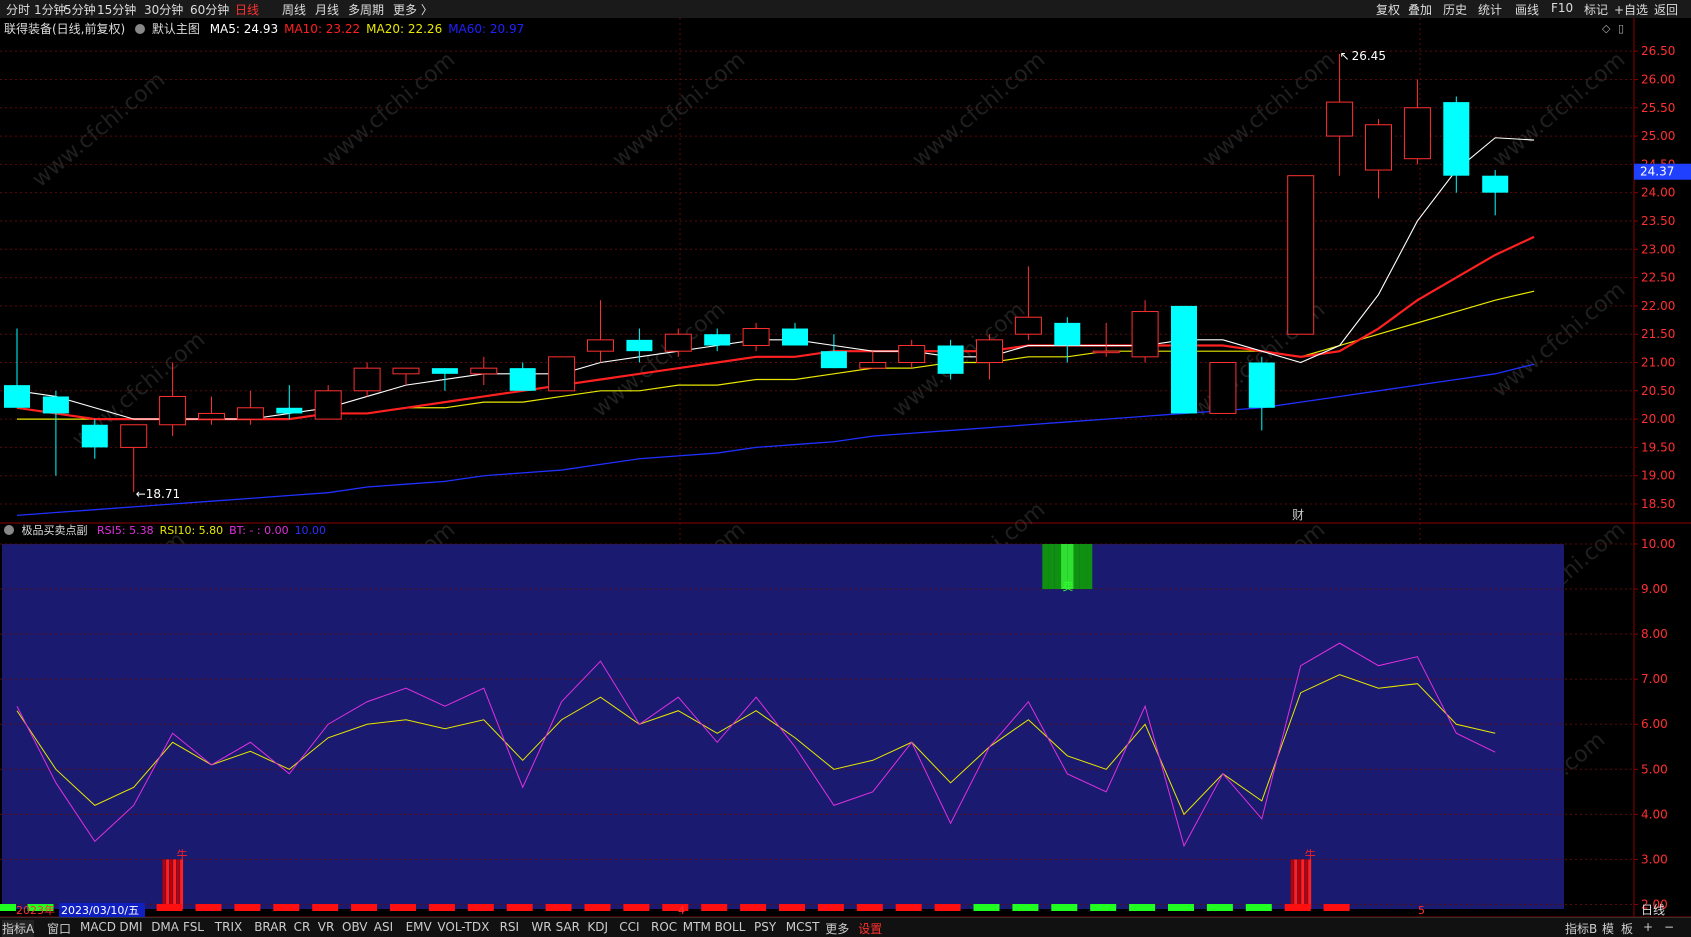  I want to click on period-tab: 周线, so click(294, 9).